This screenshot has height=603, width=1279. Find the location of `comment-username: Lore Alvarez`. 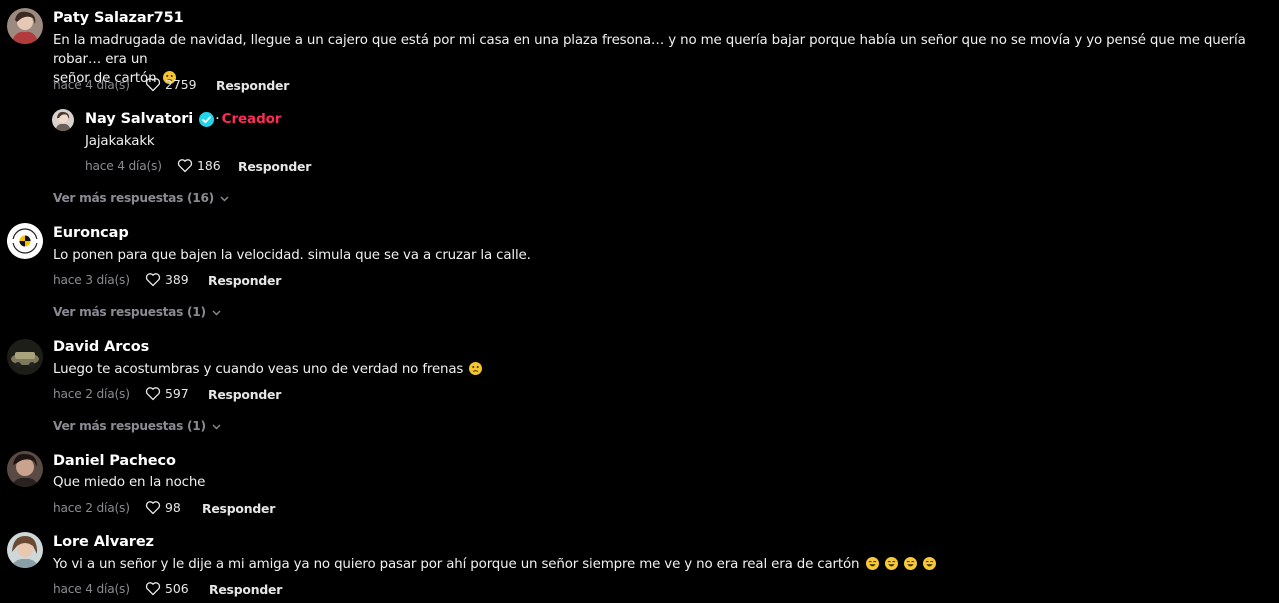

comment-username: Lore Alvarez is located at coordinates (103, 542).